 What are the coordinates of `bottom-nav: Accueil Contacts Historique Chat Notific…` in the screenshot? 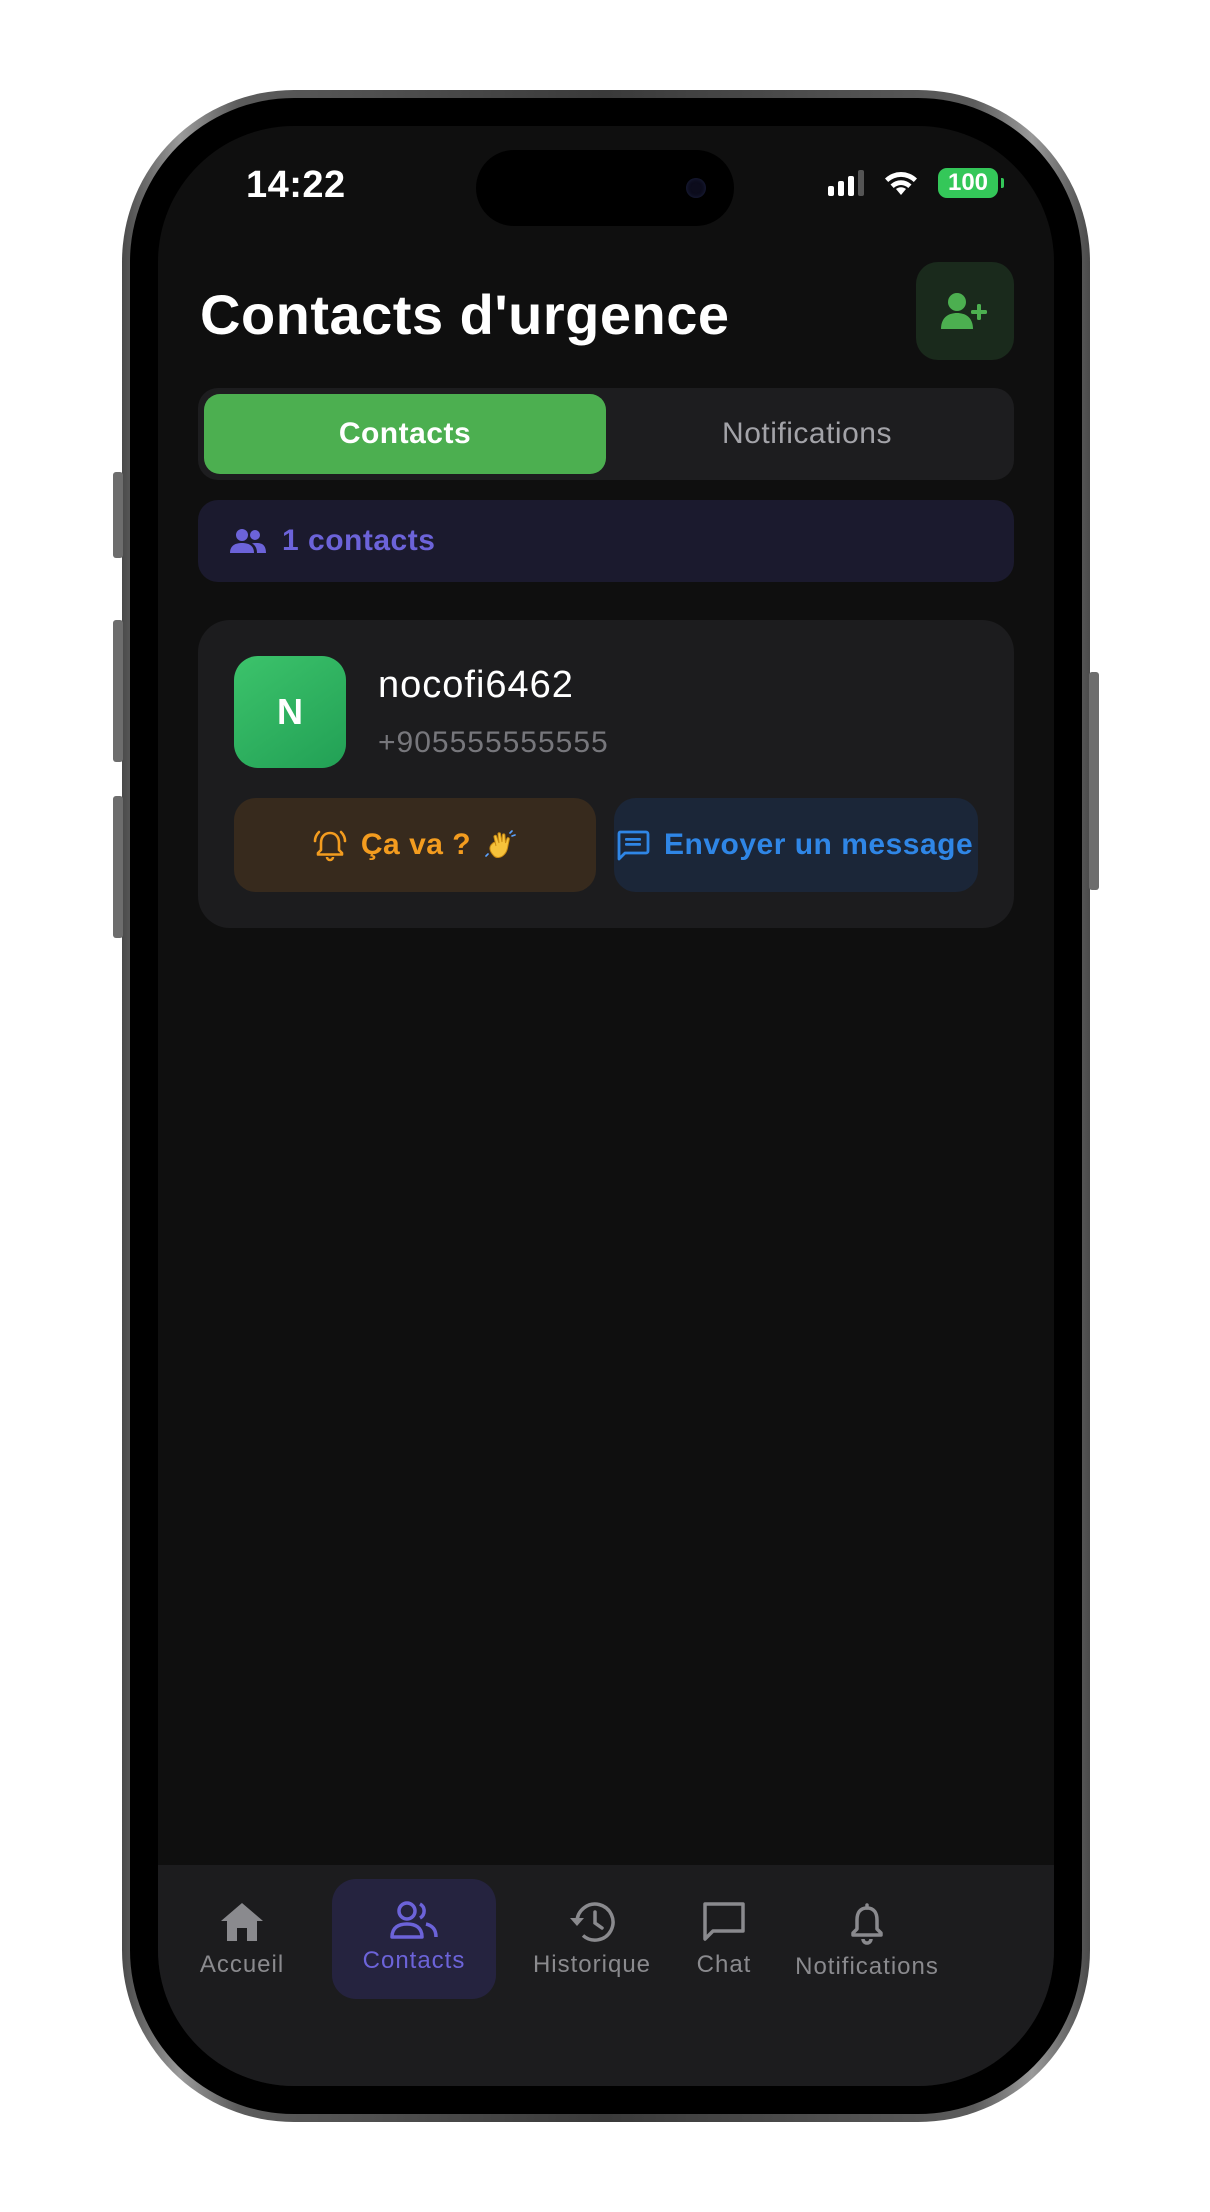 It's located at (606, 1975).